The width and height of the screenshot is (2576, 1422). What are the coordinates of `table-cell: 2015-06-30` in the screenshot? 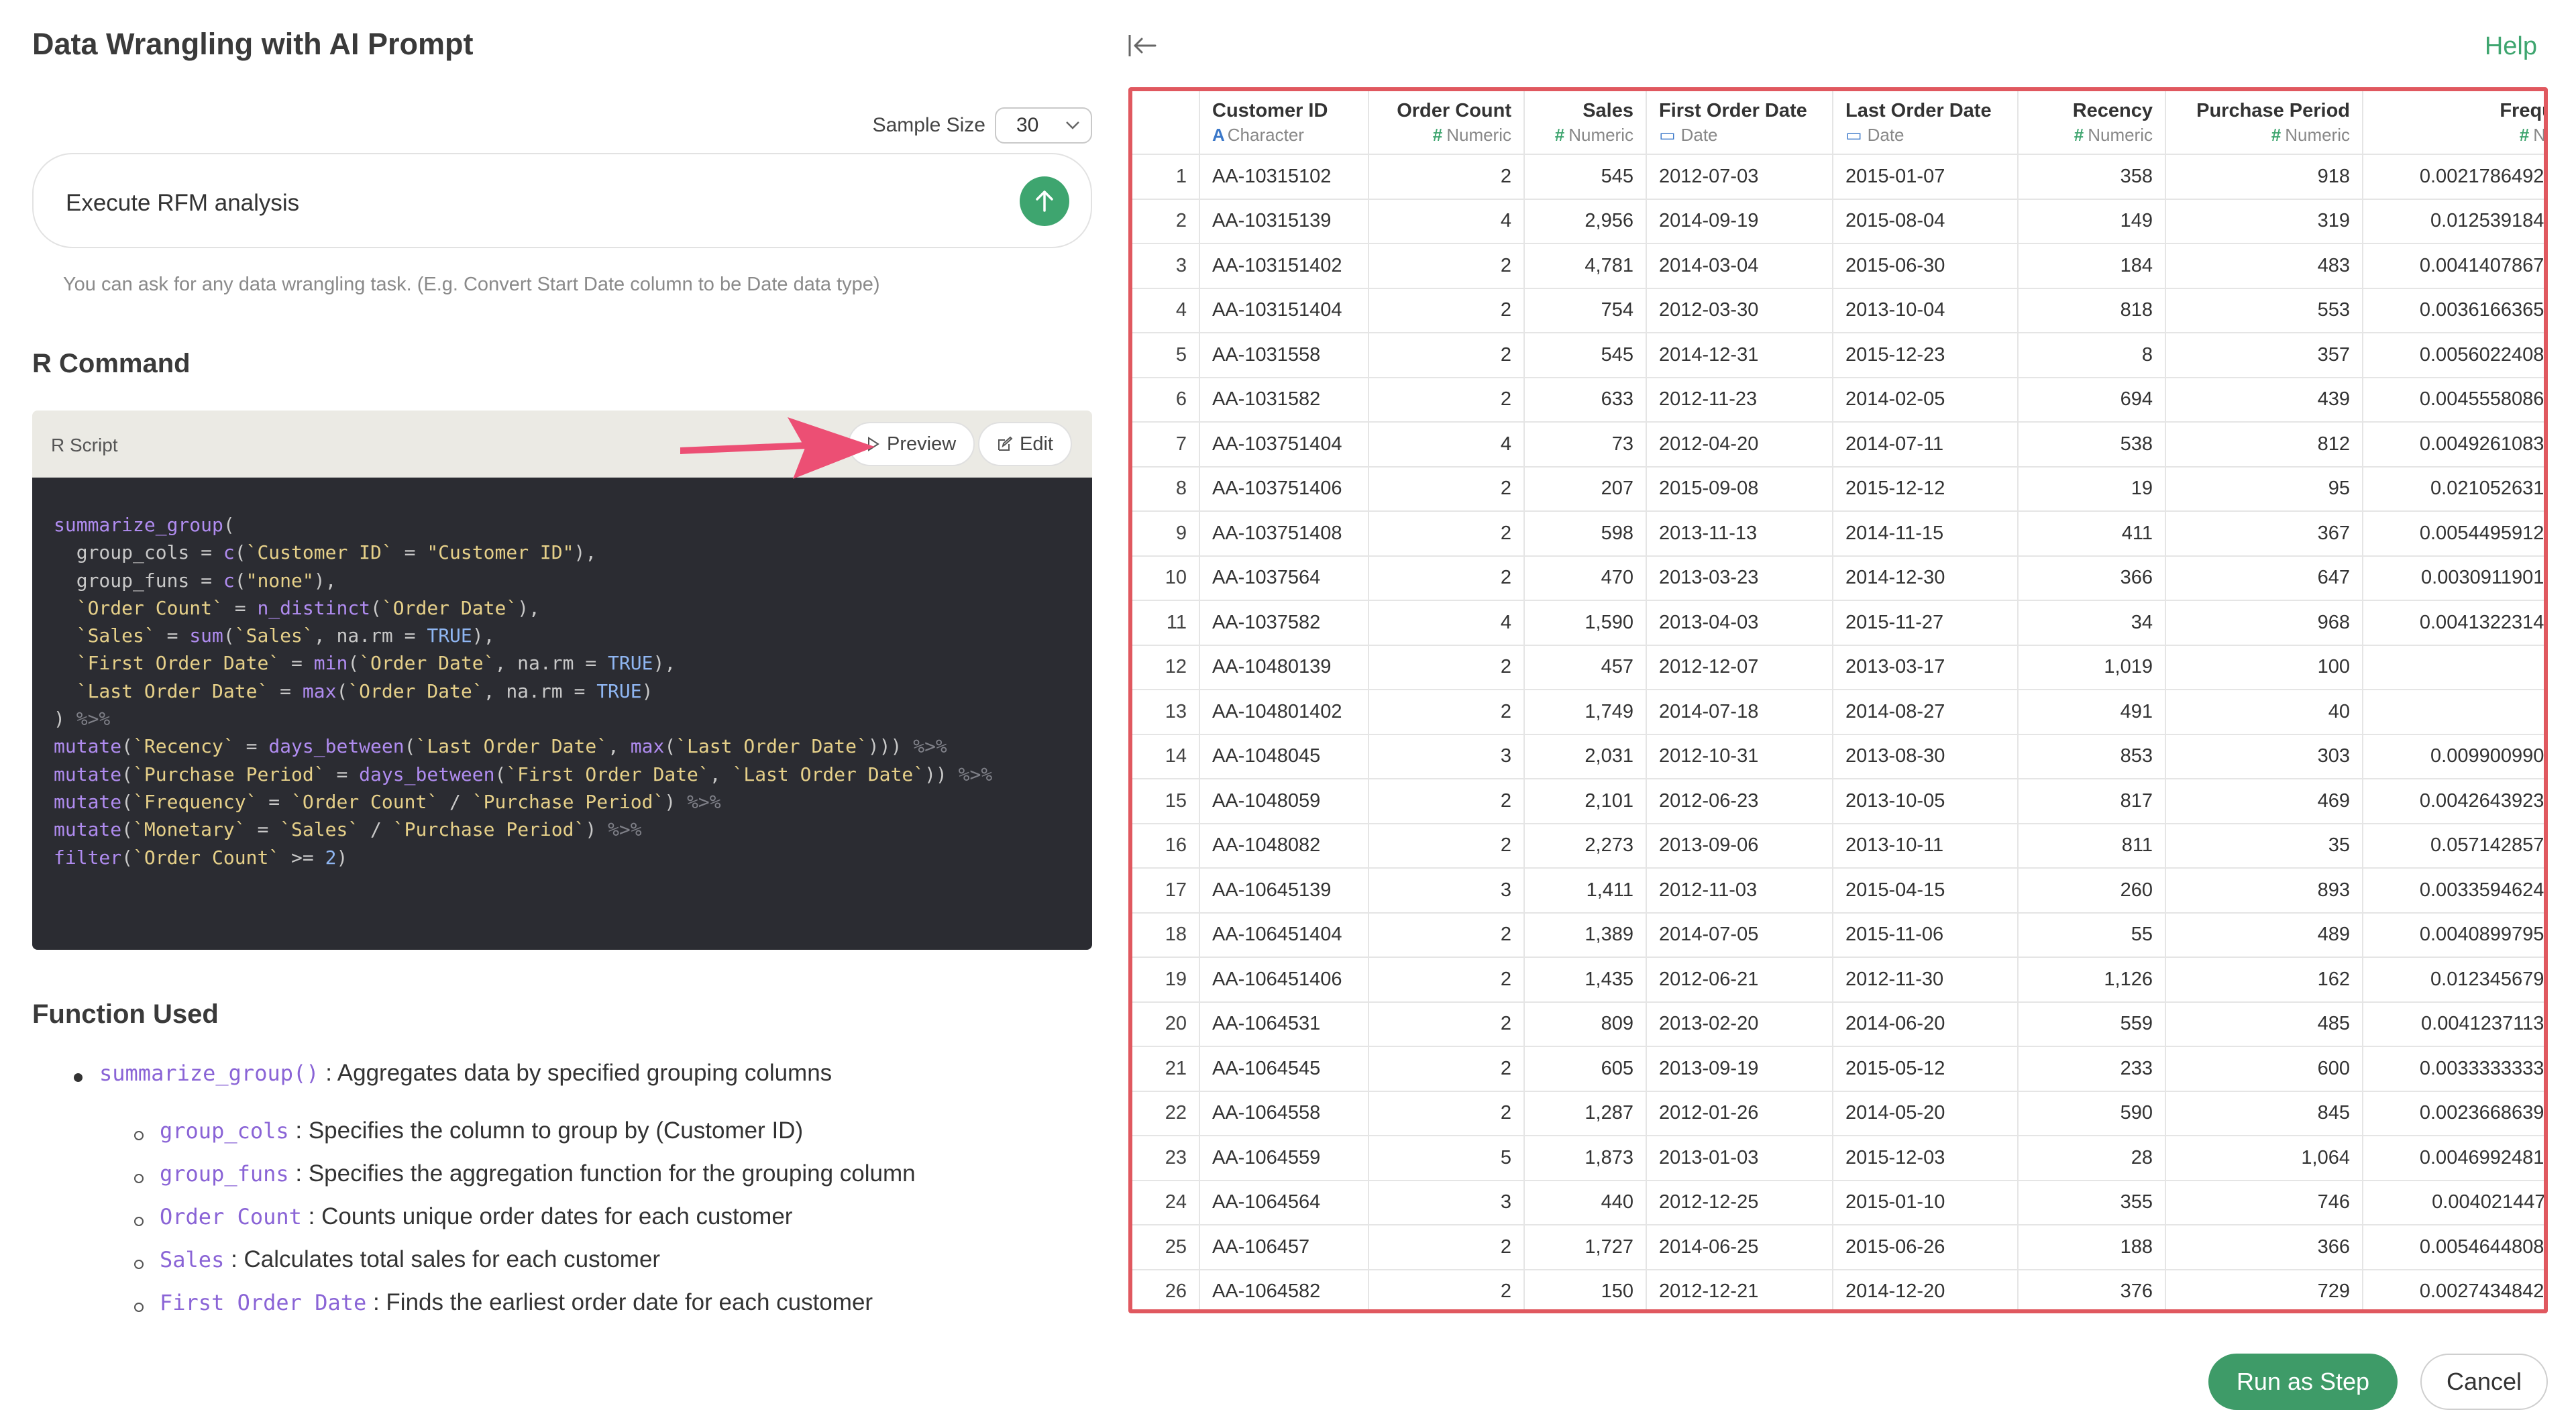 It's located at (1926, 266).